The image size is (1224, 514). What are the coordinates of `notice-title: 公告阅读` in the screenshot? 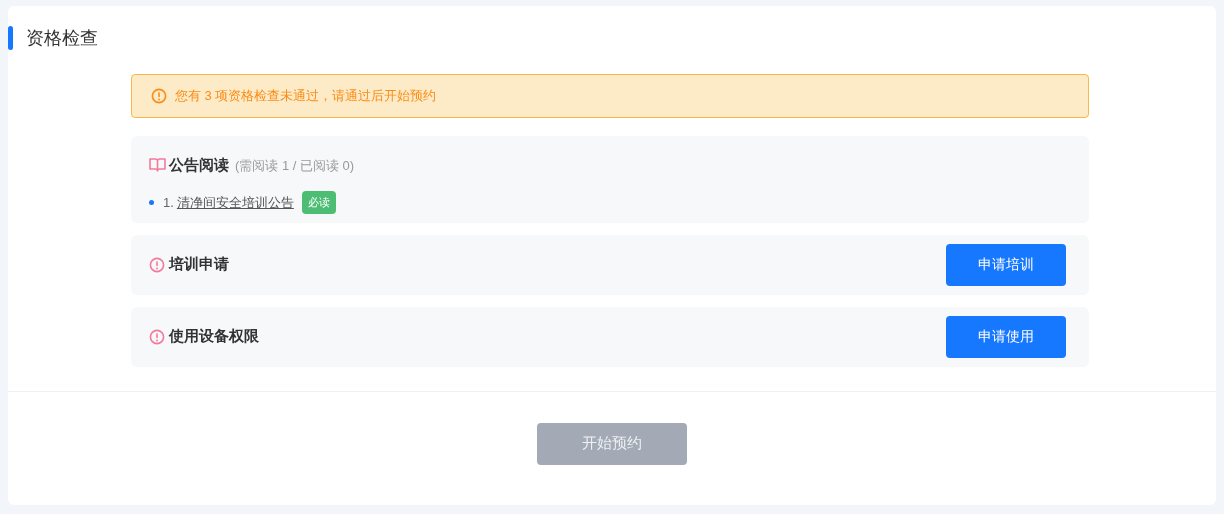 It's located at (199, 165).